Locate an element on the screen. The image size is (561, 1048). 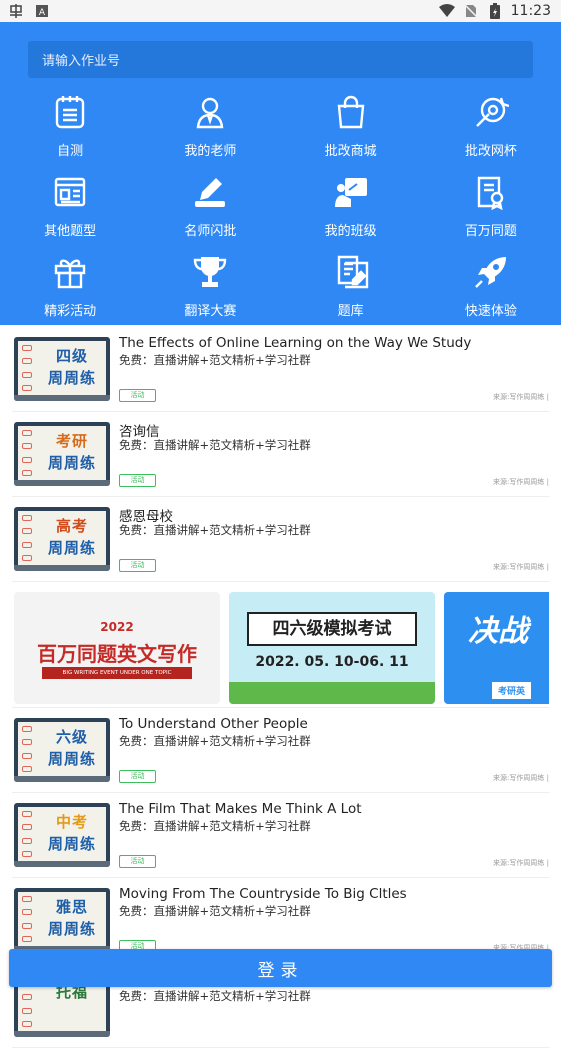
rocket-icon is located at coordinates (491, 272).